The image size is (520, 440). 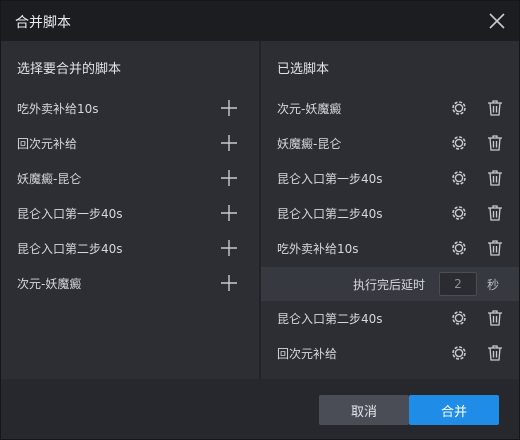 I want to click on selected-script-label: 昆仑入口第一步40s, so click(x=330, y=179).